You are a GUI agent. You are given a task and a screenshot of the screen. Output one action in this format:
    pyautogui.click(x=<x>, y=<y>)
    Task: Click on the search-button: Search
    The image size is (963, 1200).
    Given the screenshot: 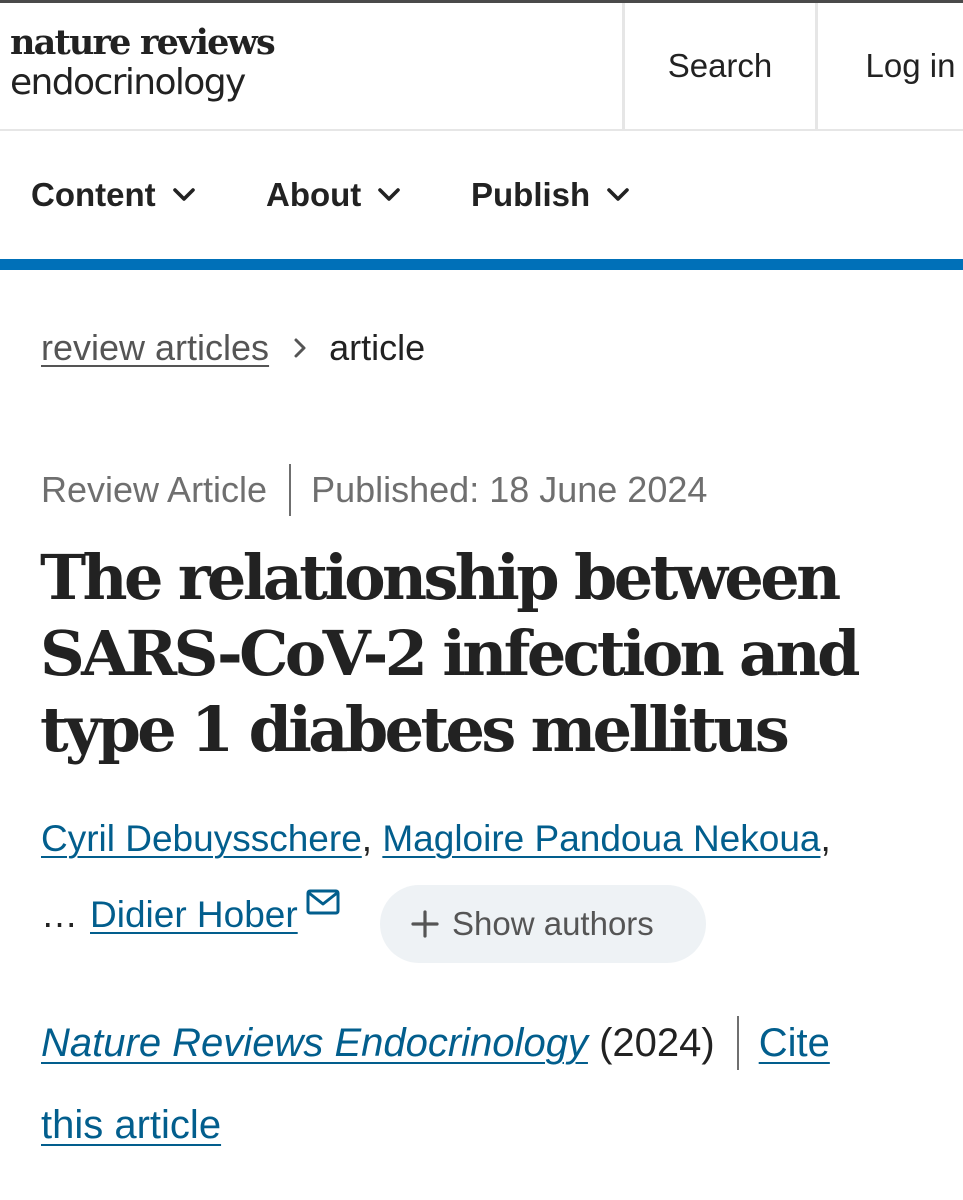 What is the action you would take?
    pyautogui.click(x=718, y=66)
    